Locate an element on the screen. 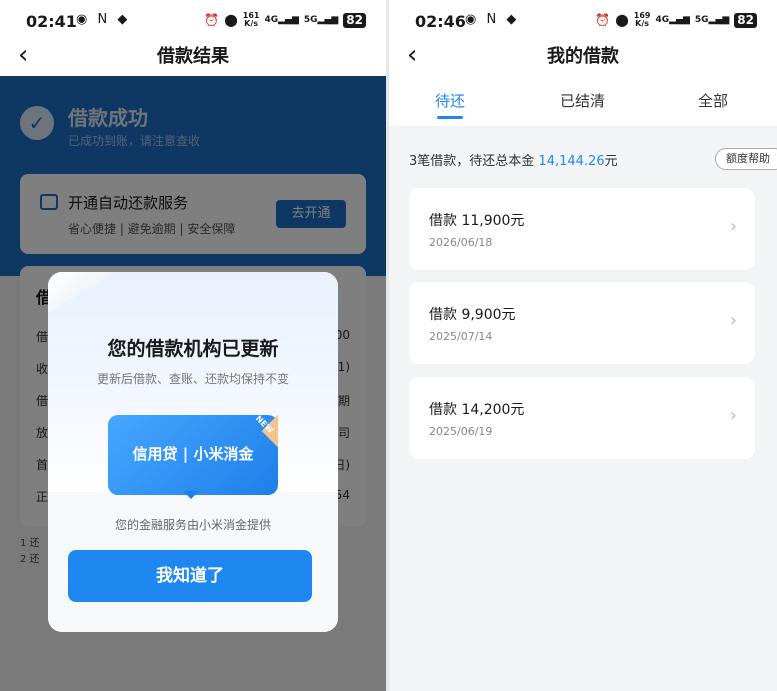 The image size is (777, 691). nav-bar: ‹ 我的借款 is located at coordinates (583, 58).